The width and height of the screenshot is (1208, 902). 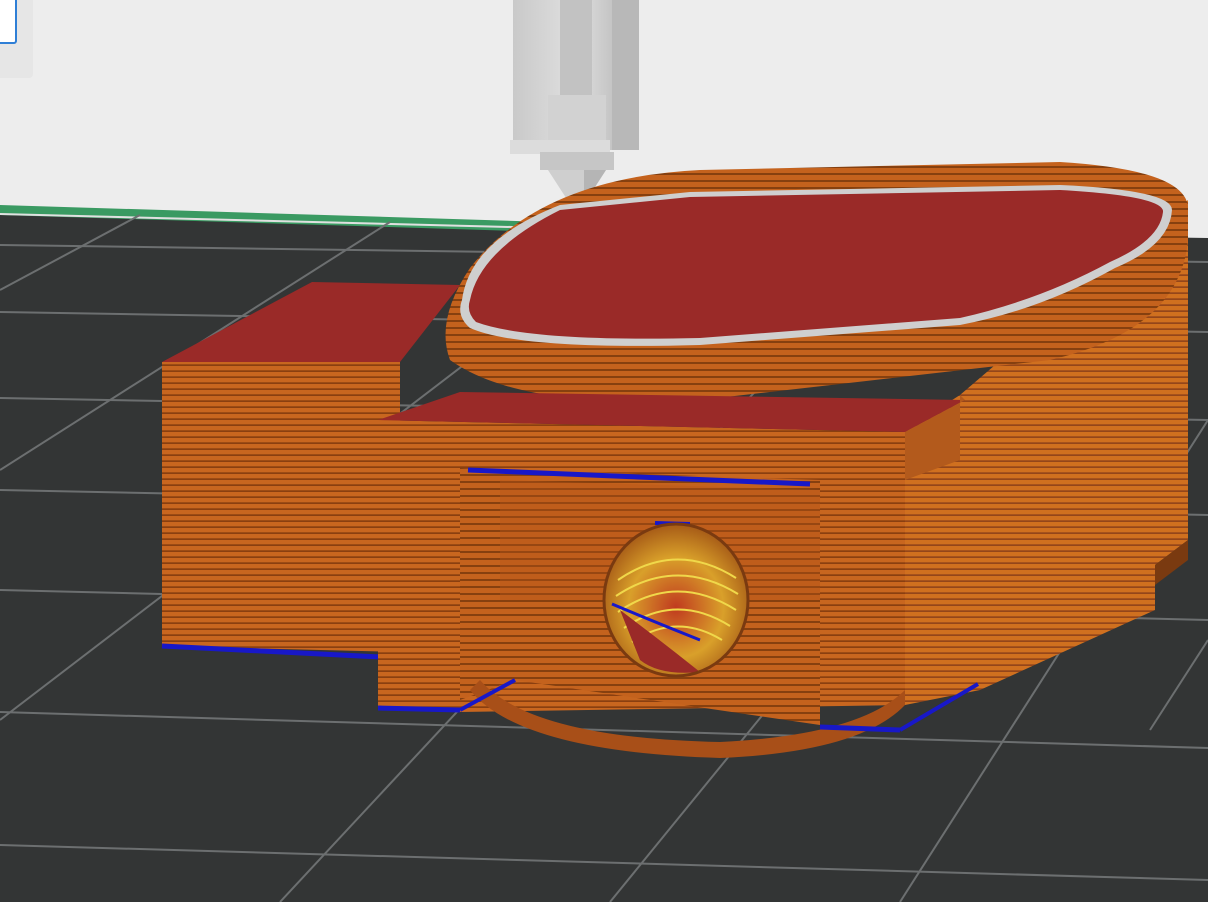 I want to click on collapsed-sidebar-panel, so click(x=16, y=39).